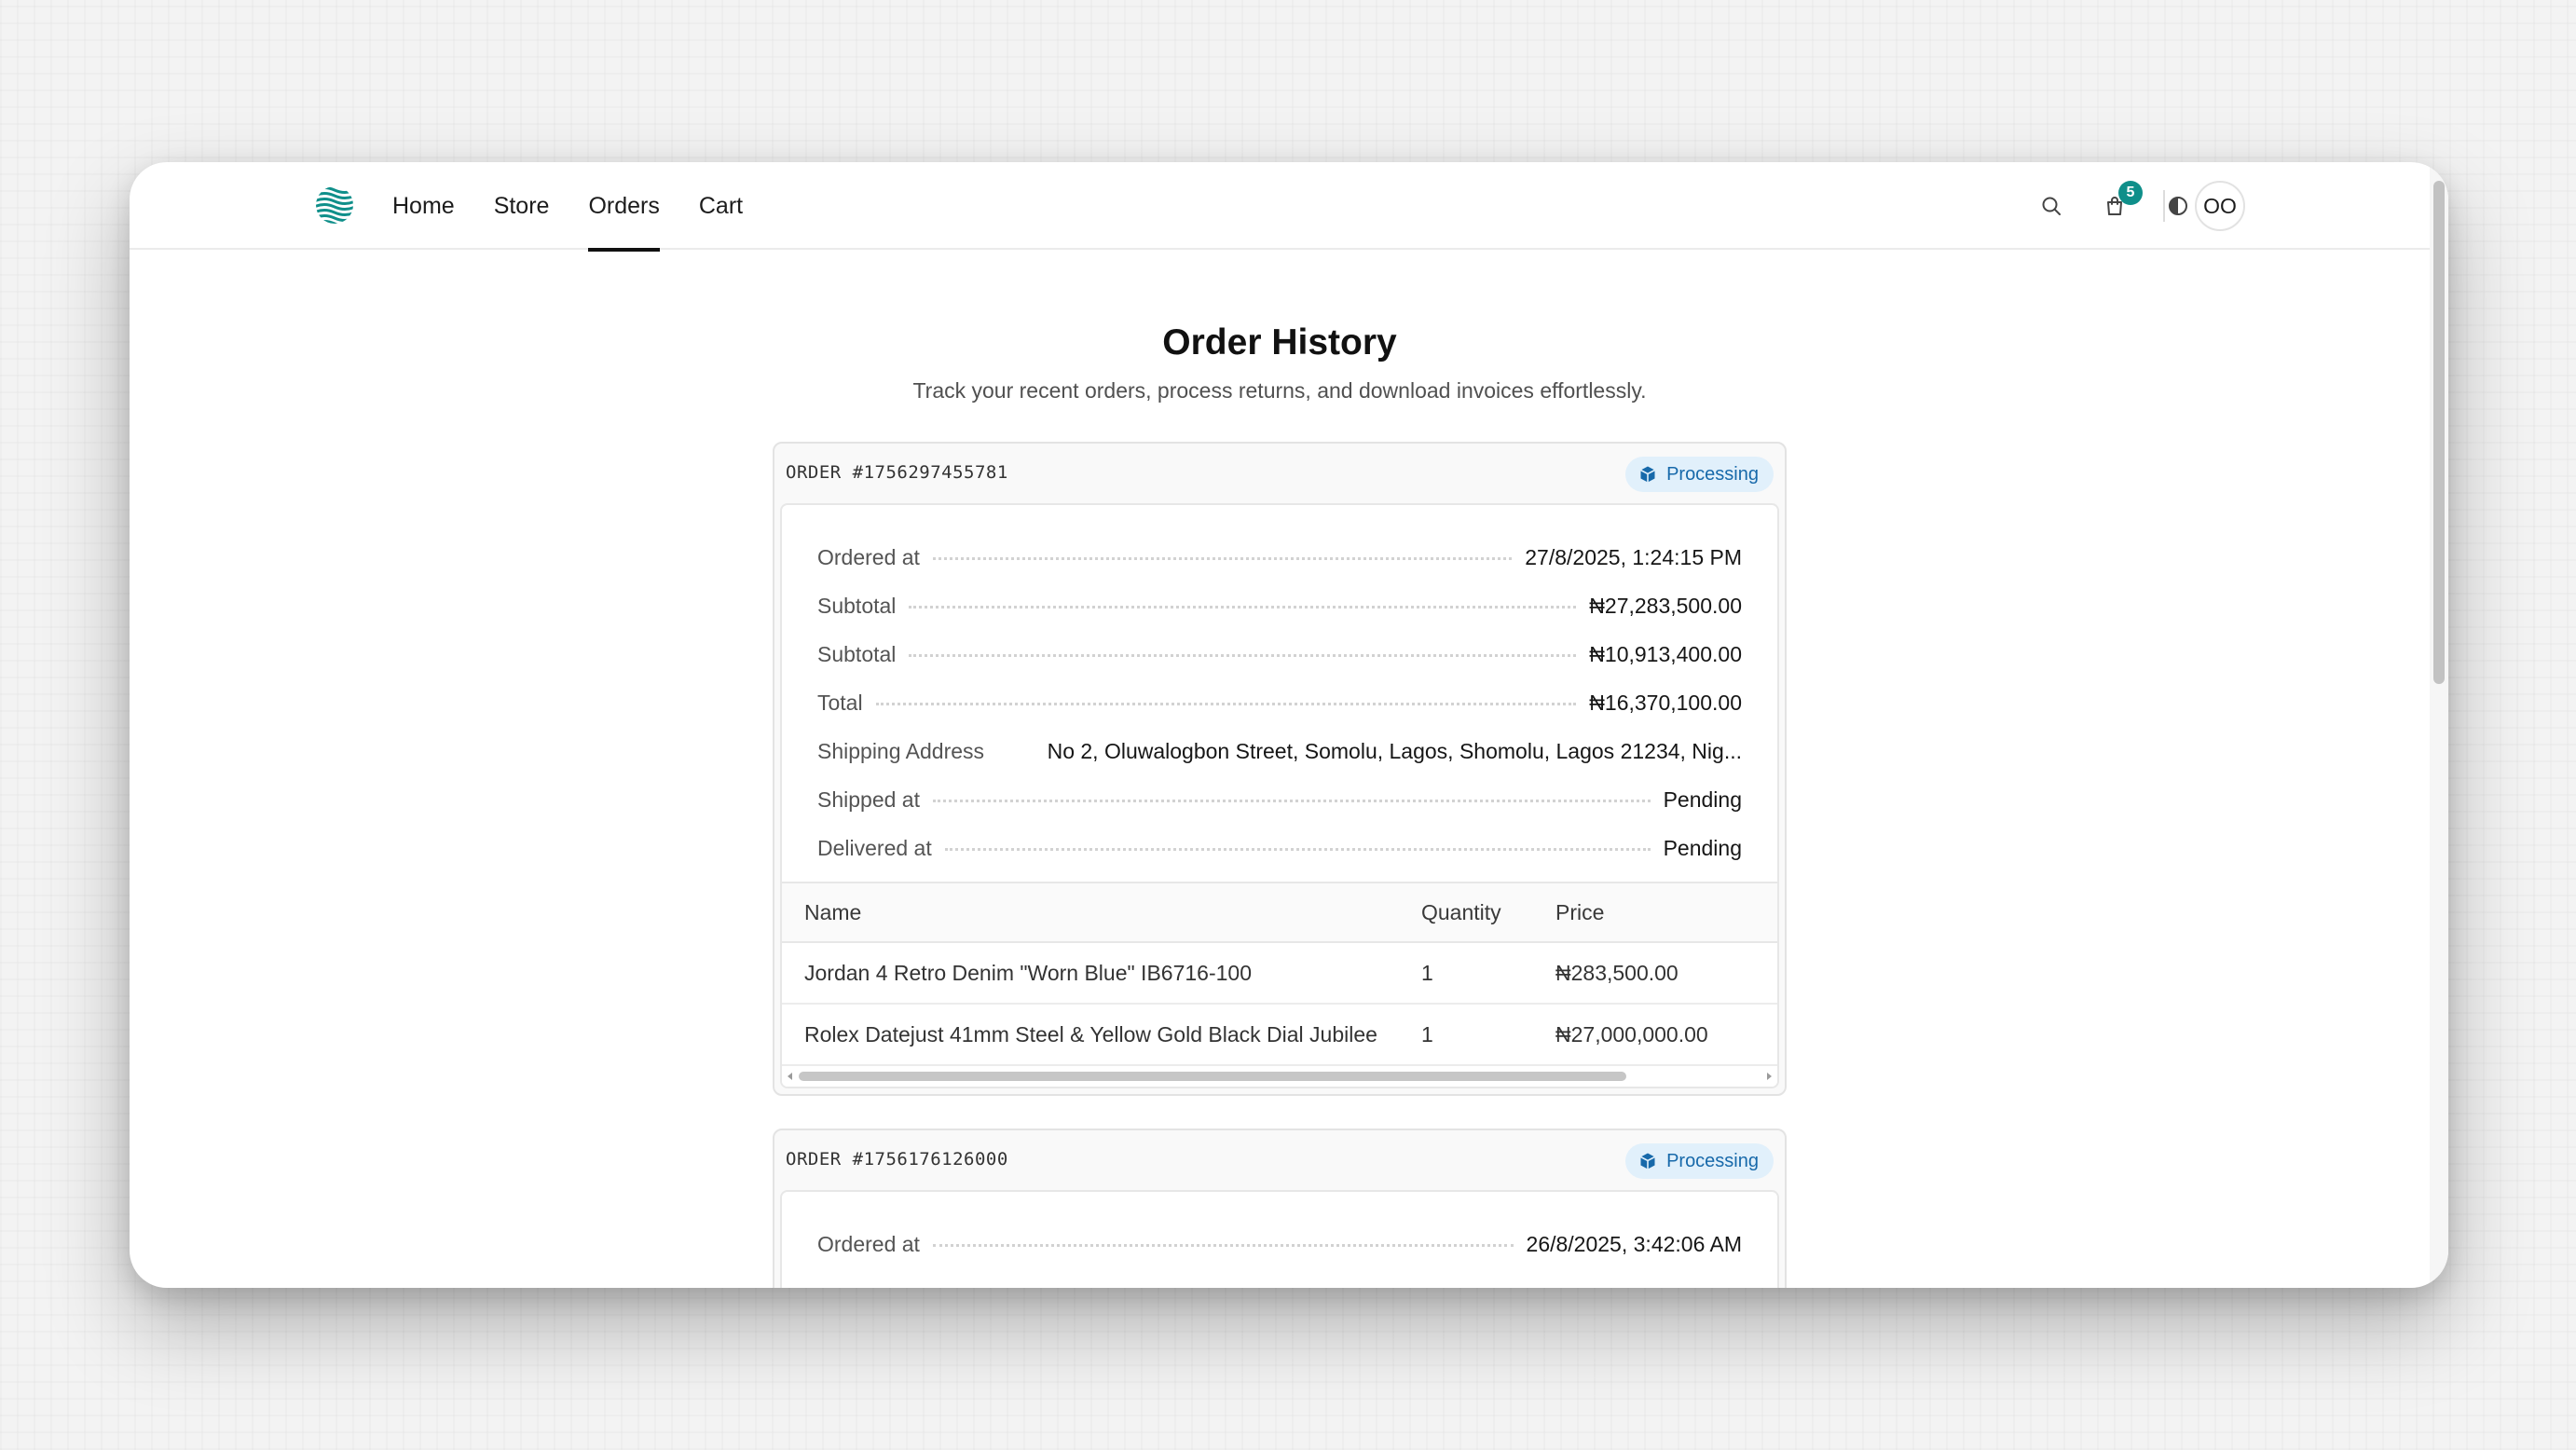 The height and width of the screenshot is (1450, 2576). Describe the element at coordinates (1279, 342) in the screenshot. I see `page-title: Order History` at that location.